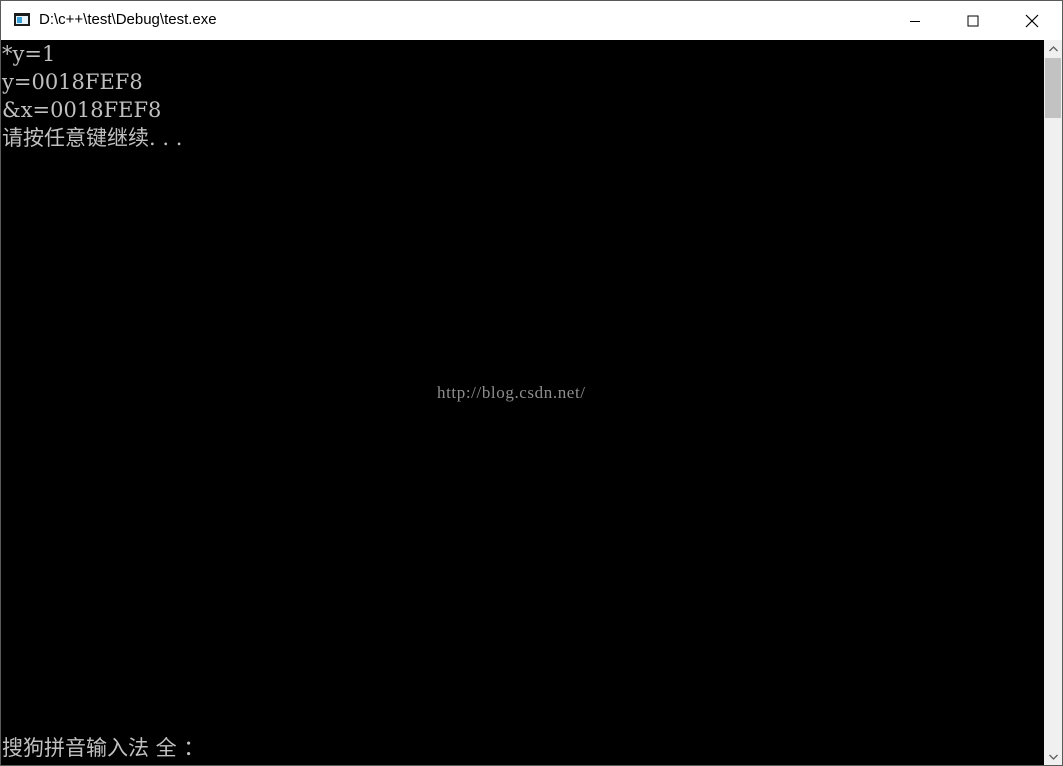  Describe the element at coordinates (1053, 402) in the screenshot. I see `vertical-scrollbar` at that location.